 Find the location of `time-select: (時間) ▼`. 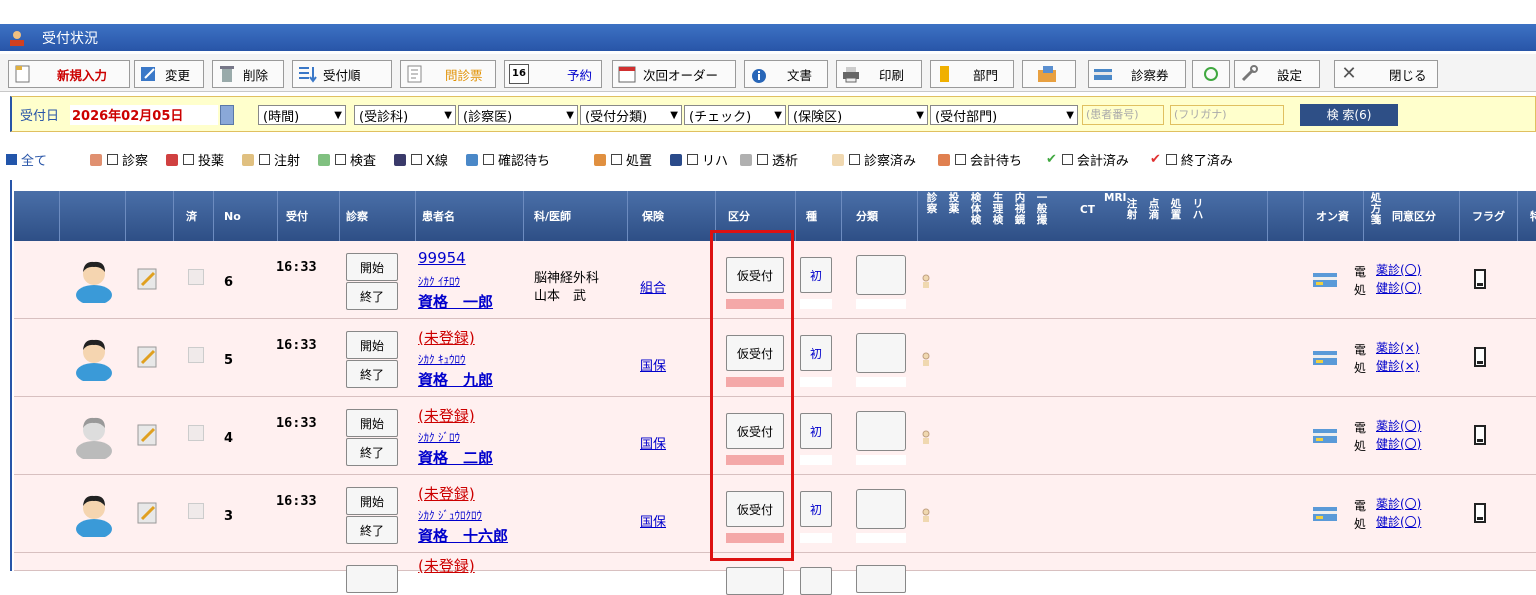

time-select: (時間) ▼ is located at coordinates (302, 115).